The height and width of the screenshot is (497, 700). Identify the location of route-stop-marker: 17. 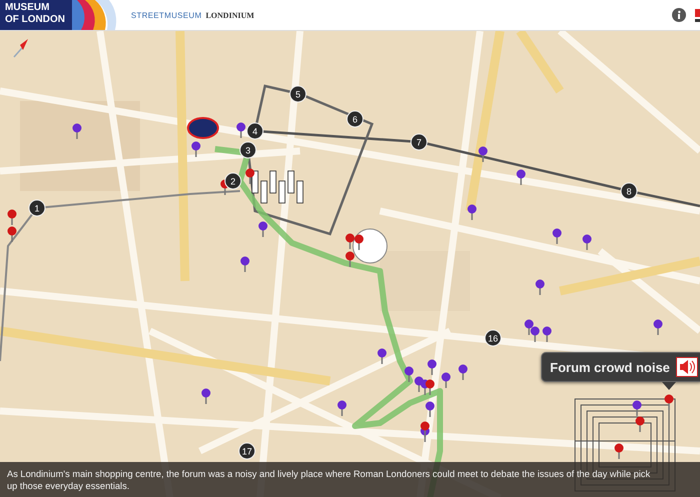
(247, 451).